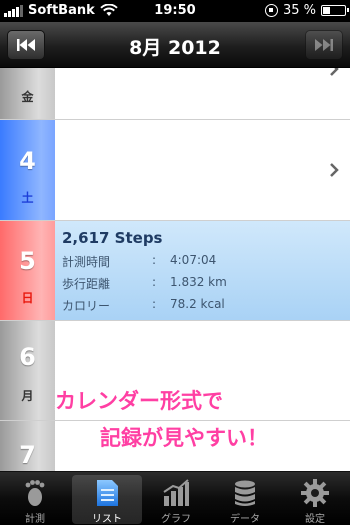 Image resolution: width=350 pixels, height=525 pixels. What do you see at coordinates (315, 493) in the screenshot?
I see `gear-icon` at bounding box center [315, 493].